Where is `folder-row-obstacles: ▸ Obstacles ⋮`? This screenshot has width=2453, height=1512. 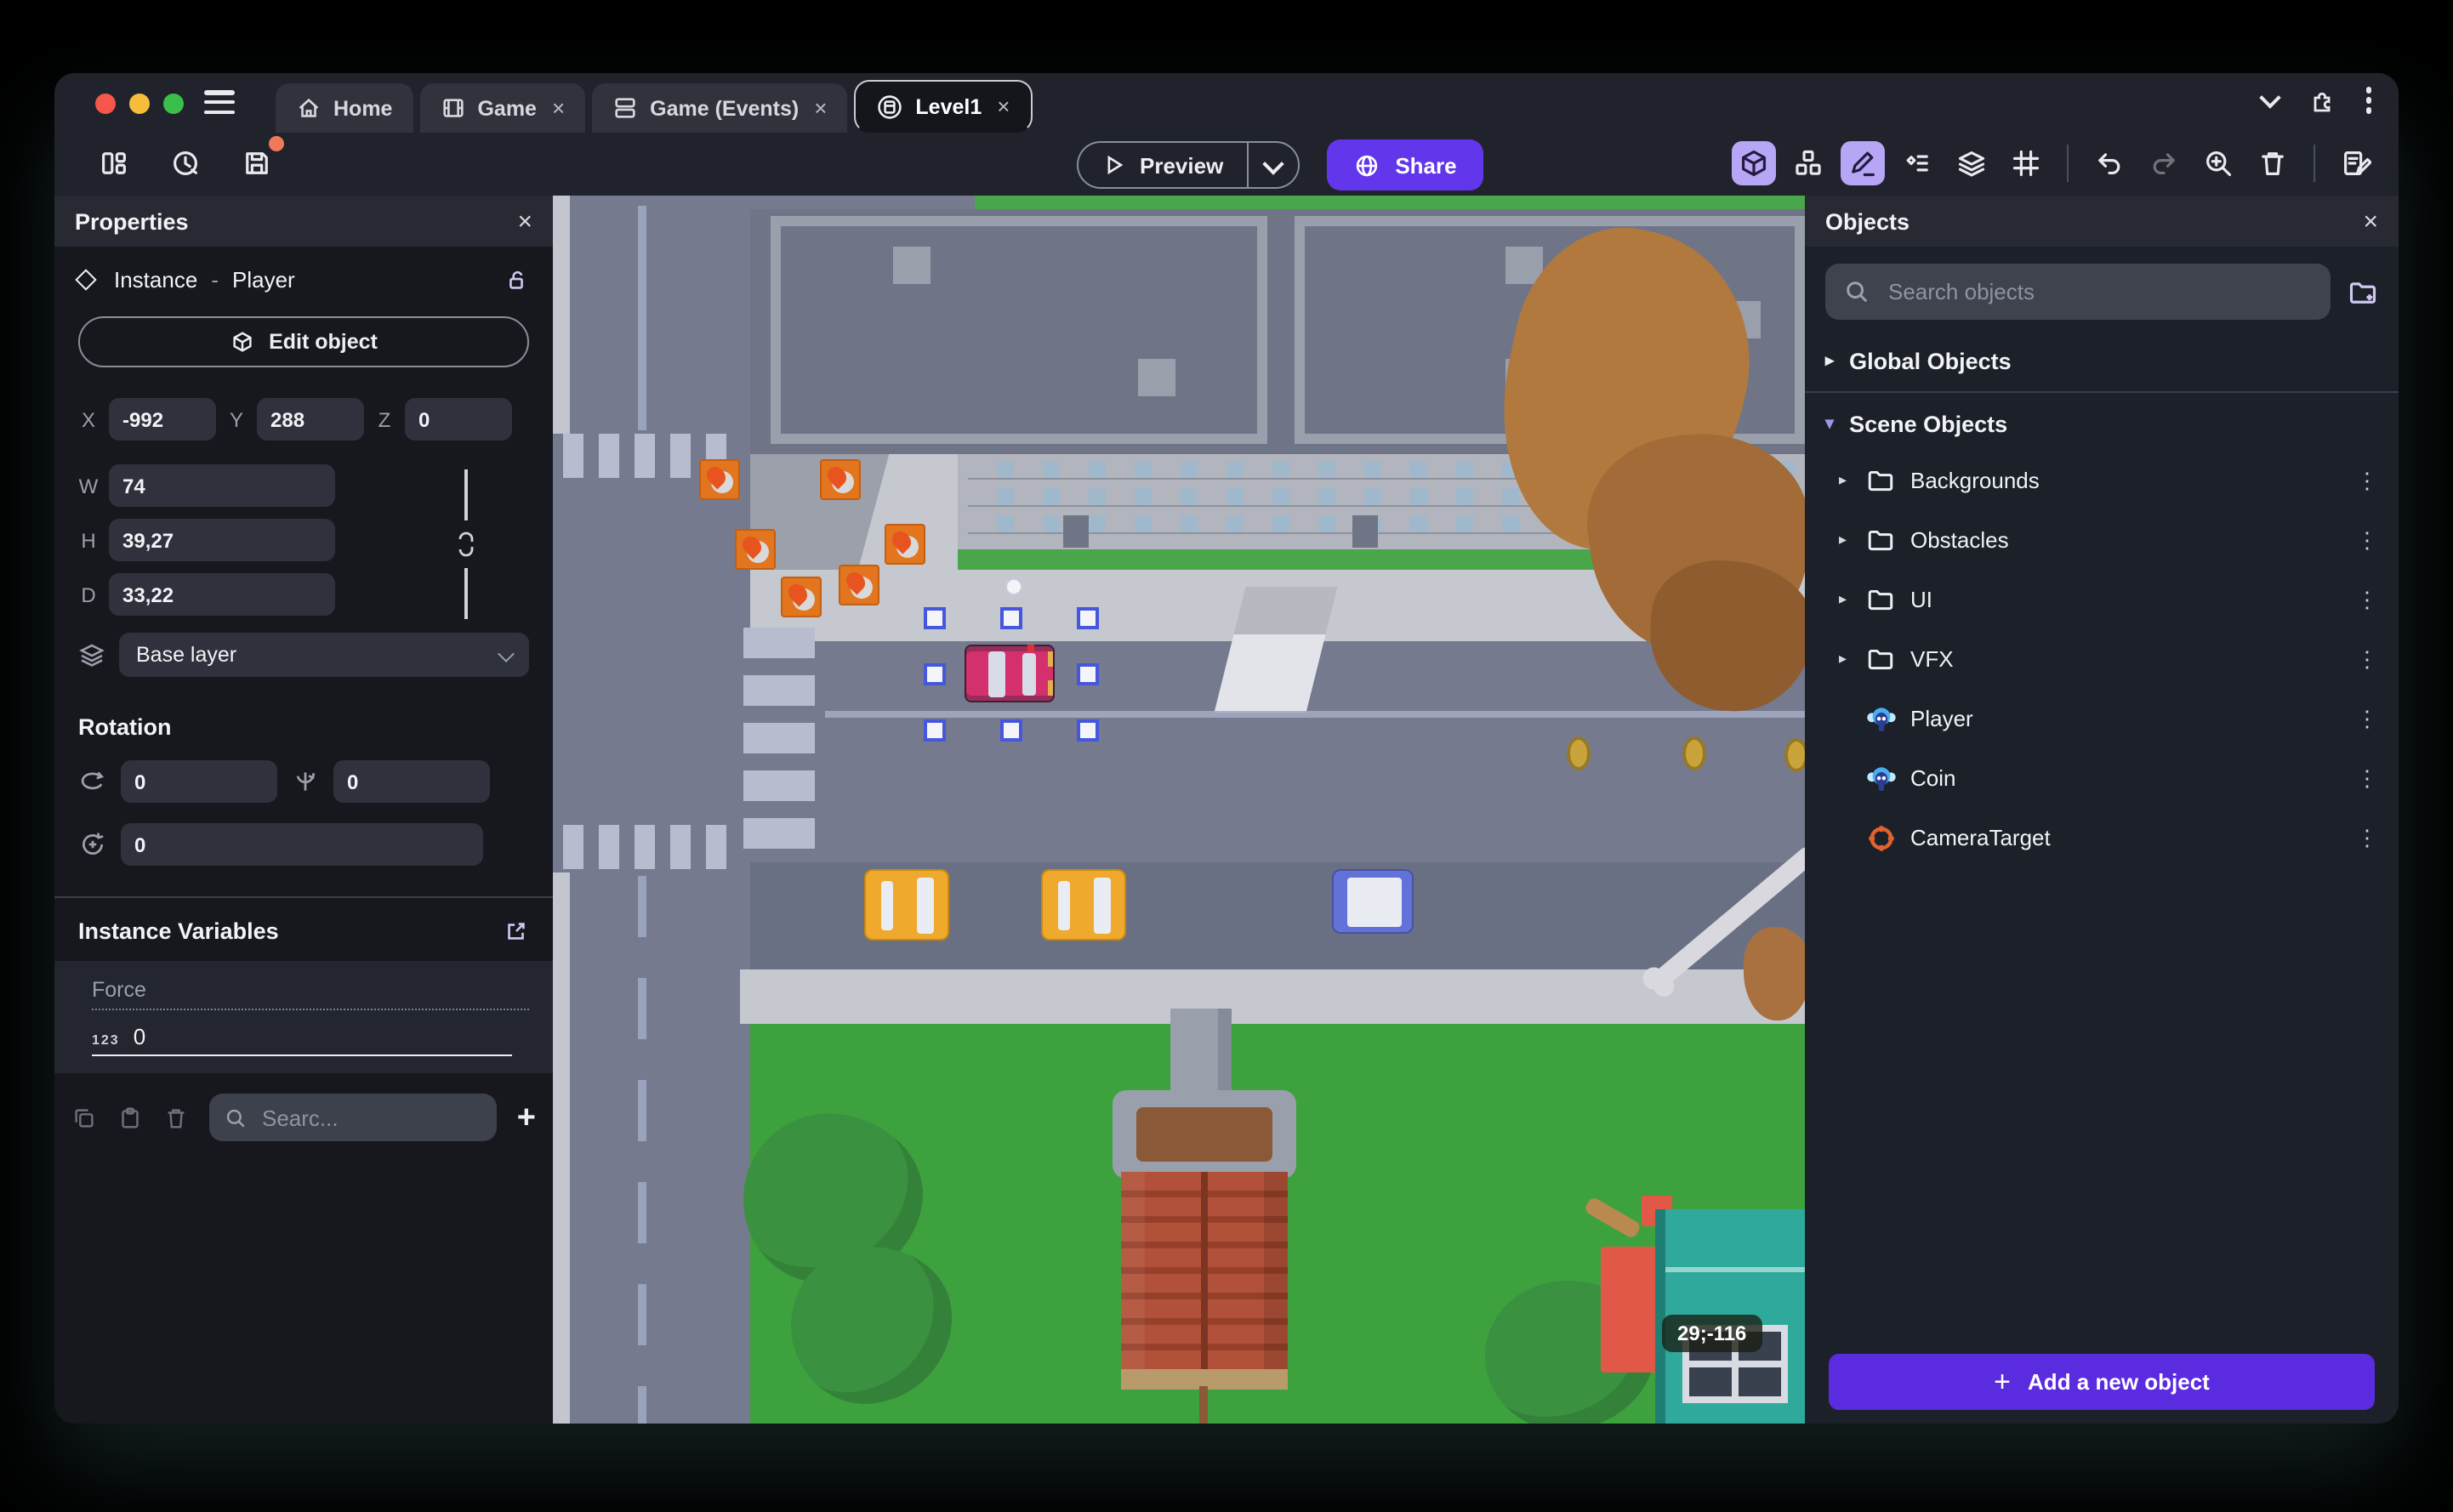 folder-row-obstacles: ▸ Obstacles ⋮ is located at coordinates (2102, 540).